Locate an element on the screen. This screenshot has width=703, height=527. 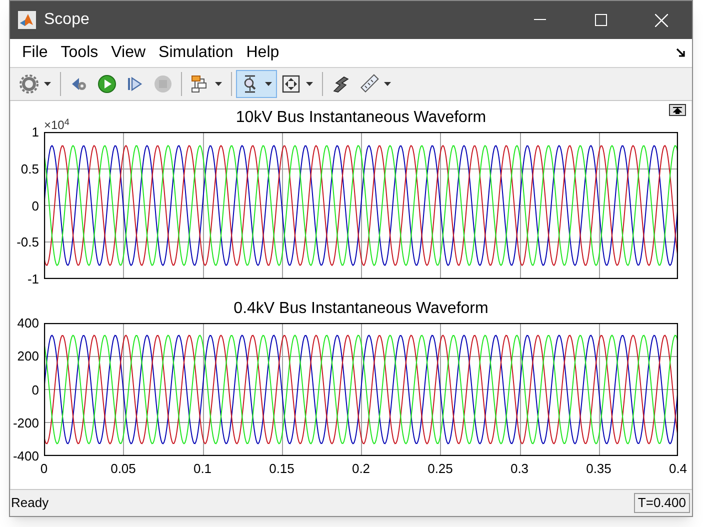
y-tick-label: 1 is located at coordinates (35, 132).